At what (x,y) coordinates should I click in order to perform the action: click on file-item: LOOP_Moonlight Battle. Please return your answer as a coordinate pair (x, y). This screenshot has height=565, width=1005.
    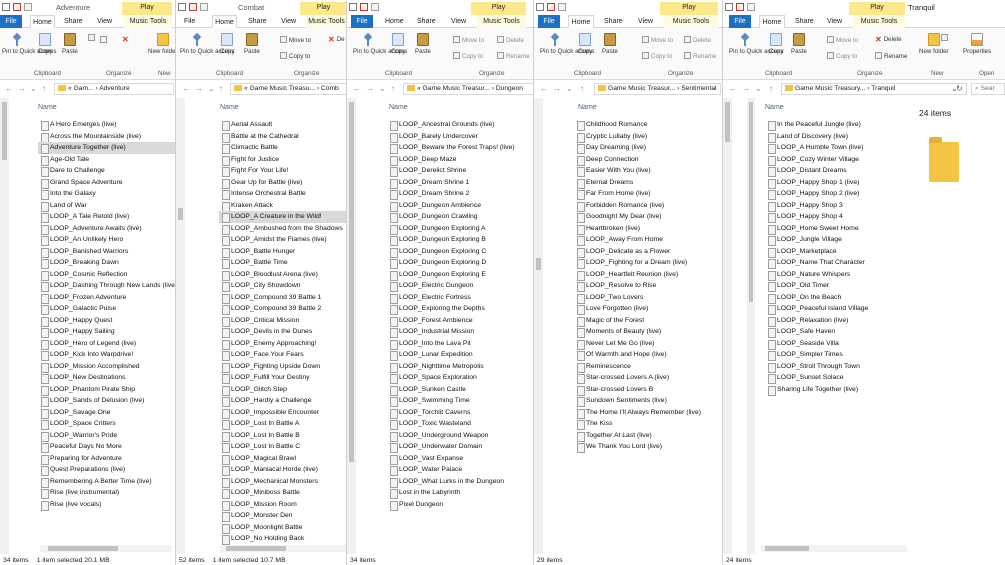
    Looking at the image, I should click on (283, 527).